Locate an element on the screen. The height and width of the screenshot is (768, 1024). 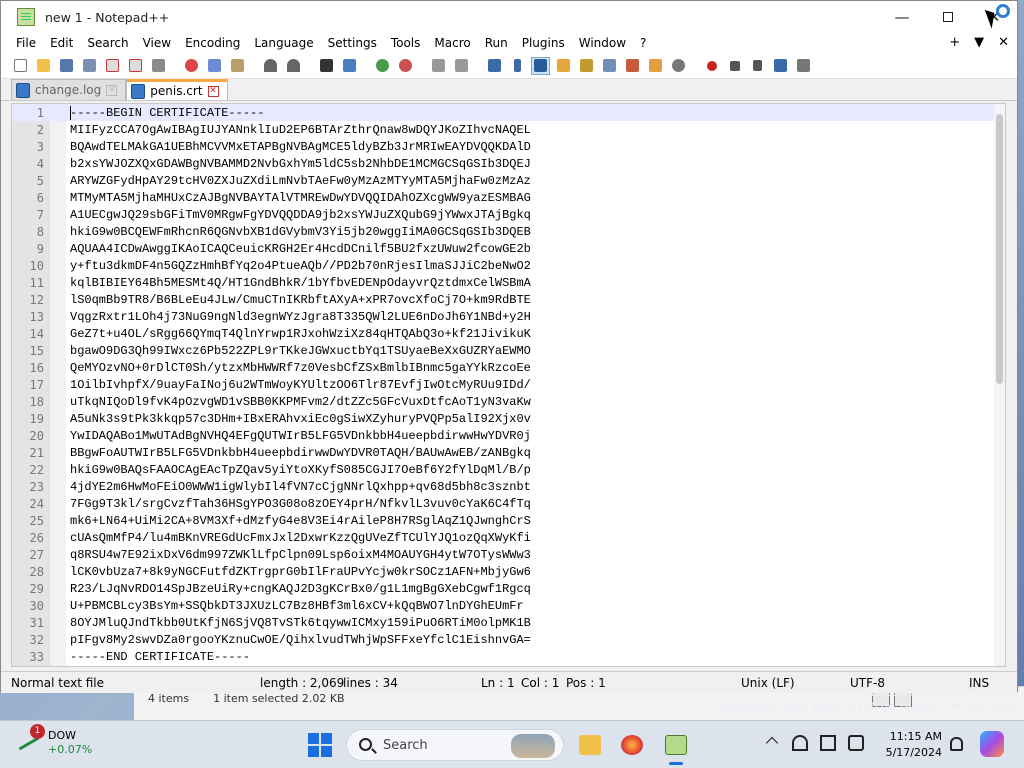
editor-line: 1 -----BEGIN CERTIFICATE----- is located at coordinates (508, 112).